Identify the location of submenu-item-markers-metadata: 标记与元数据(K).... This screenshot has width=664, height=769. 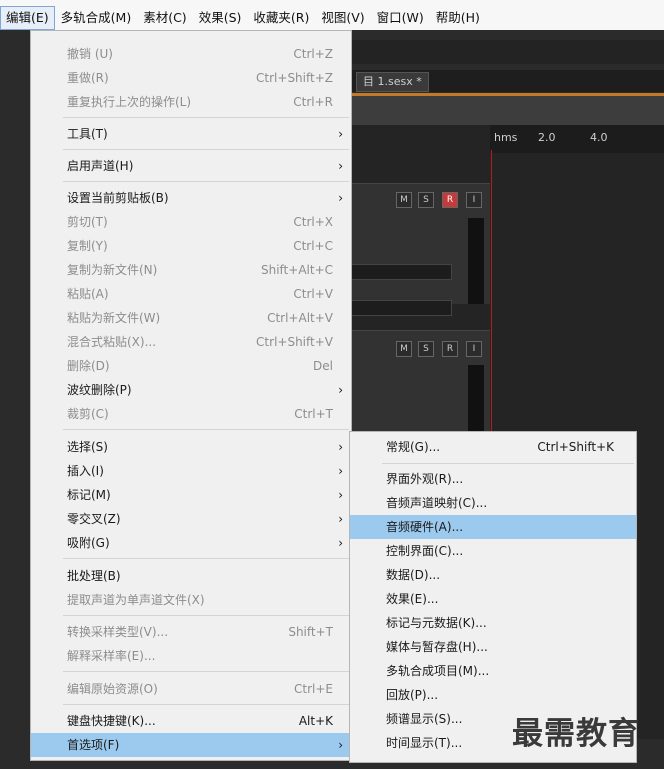
(493, 623).